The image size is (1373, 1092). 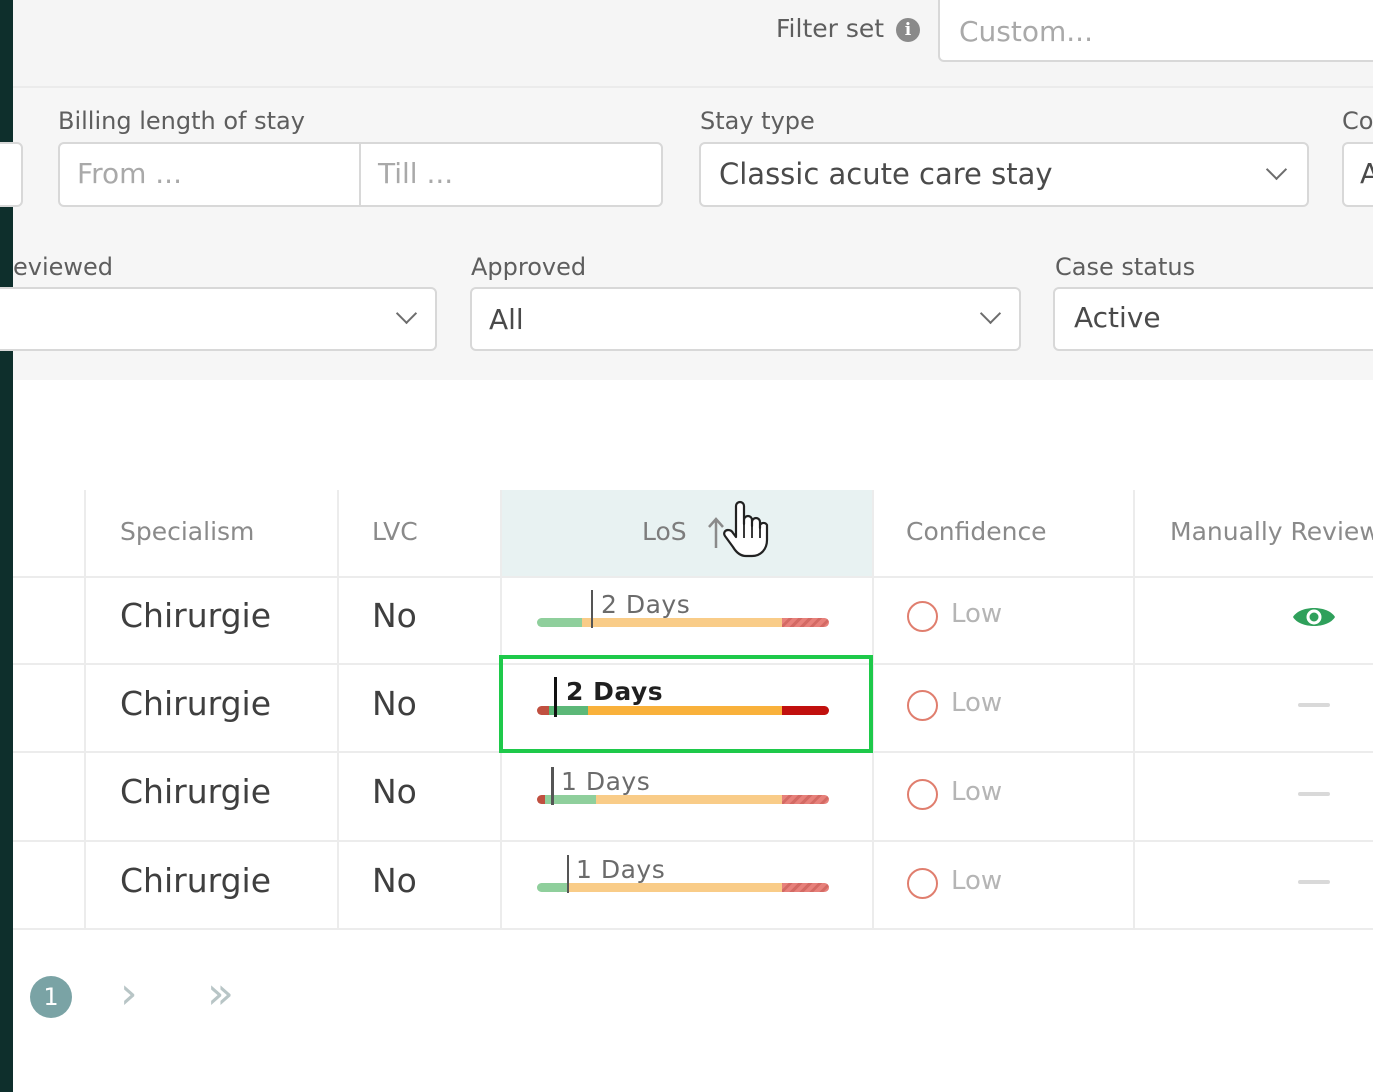 What do you see at coordinates (220, 994) in the screenshot?
I see `pagination-last-button: »` at bounding box center [220, 994].